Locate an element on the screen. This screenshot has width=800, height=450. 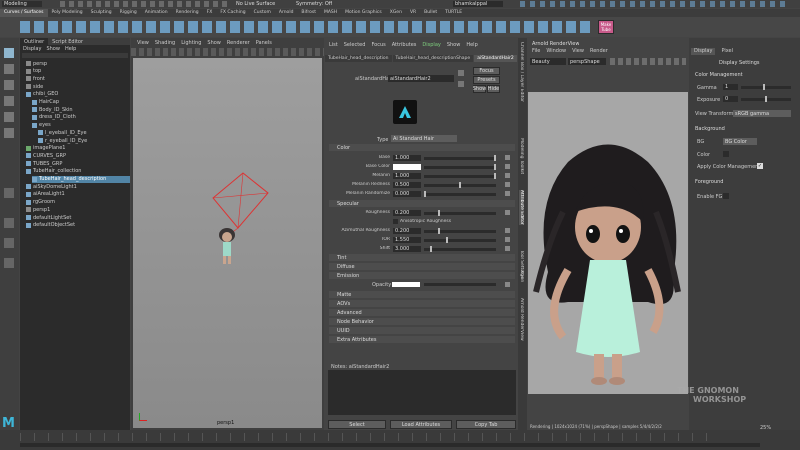
lasso-tool-icon is located at coordinates (9, 69).